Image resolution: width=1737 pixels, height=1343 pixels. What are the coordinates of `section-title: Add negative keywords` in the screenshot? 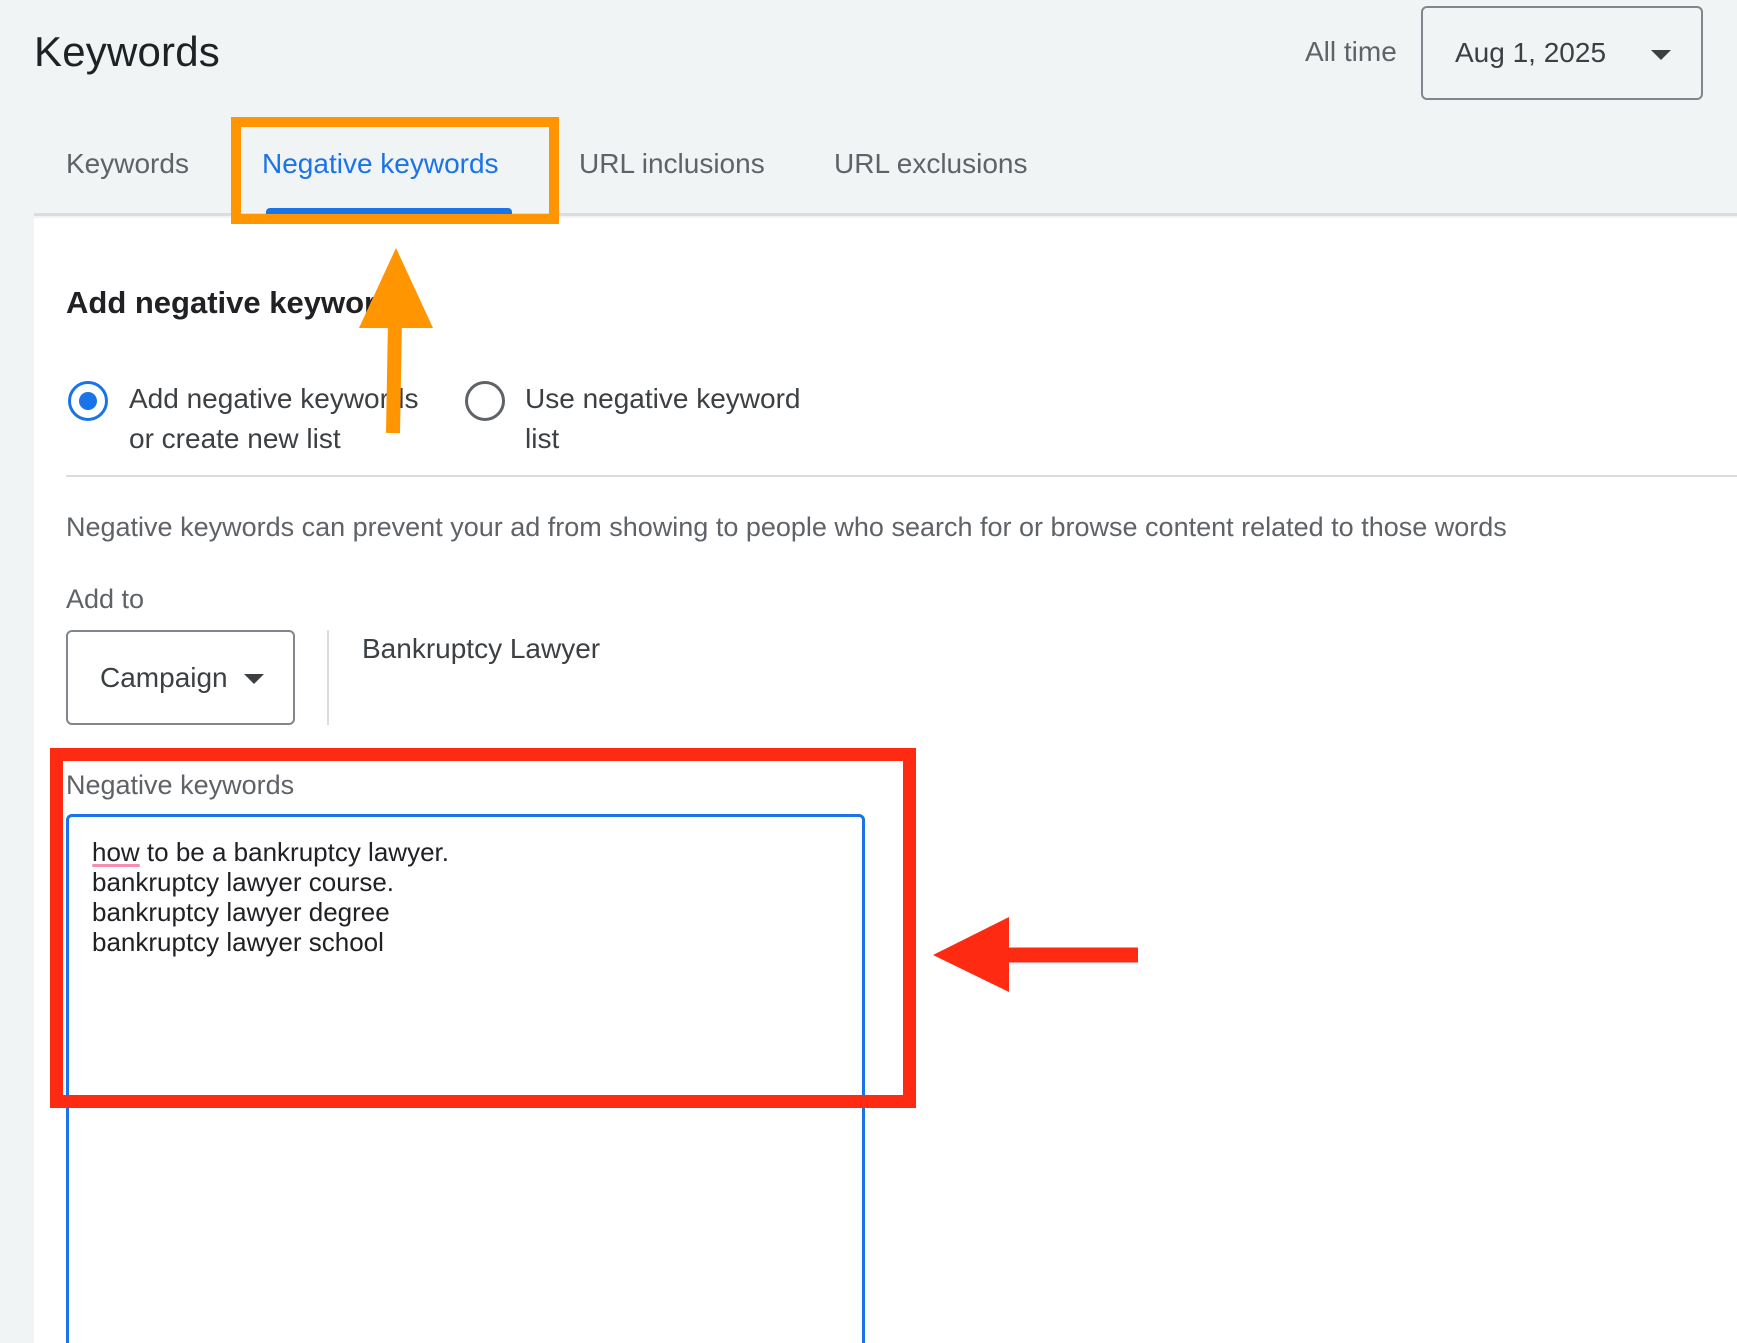 It's located at (239, 302).